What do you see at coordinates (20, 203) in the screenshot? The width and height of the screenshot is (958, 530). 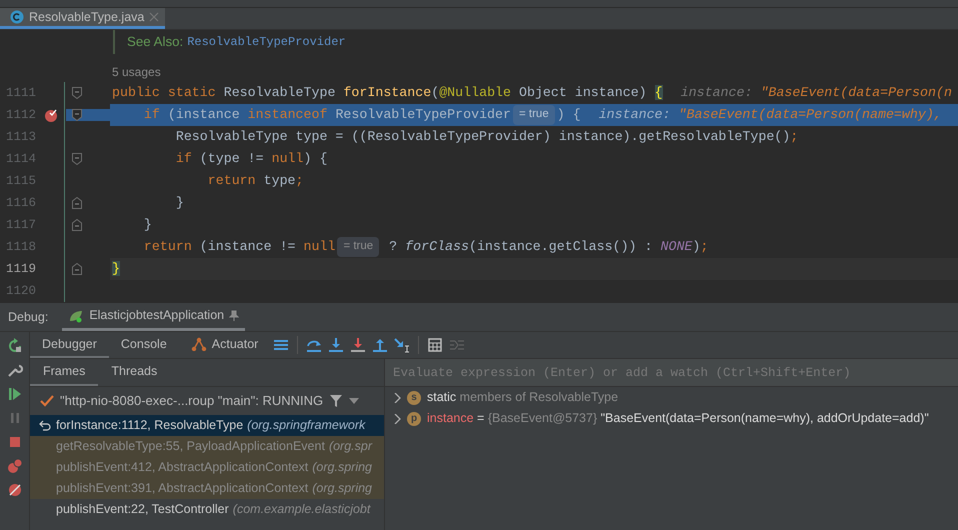 I see `line-number: 1116` at bounding box center [20, 203].